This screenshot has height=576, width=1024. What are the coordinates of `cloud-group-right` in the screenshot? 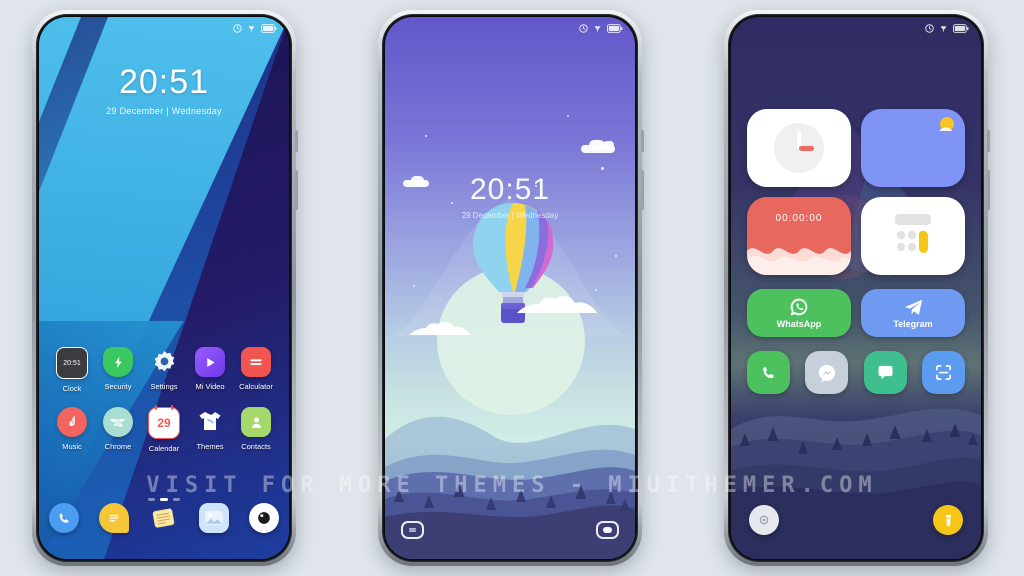 It's located at (557, 304).